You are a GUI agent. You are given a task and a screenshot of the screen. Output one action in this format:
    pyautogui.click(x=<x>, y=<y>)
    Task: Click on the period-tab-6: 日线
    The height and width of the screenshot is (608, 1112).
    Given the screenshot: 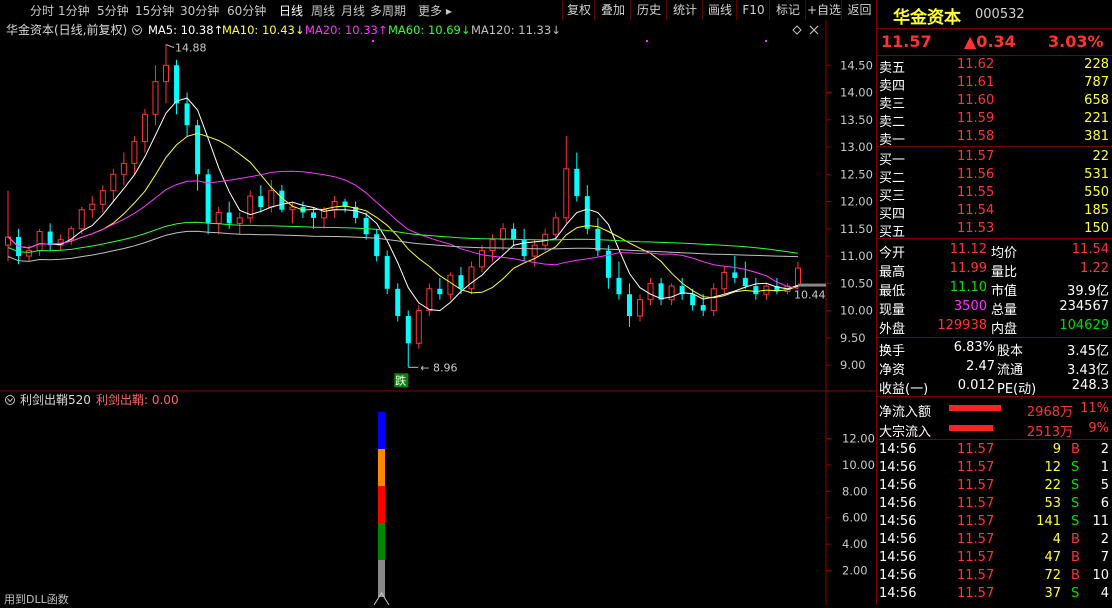 What is the action you would take?
    pyautogui.click(x=291, y=10)
    